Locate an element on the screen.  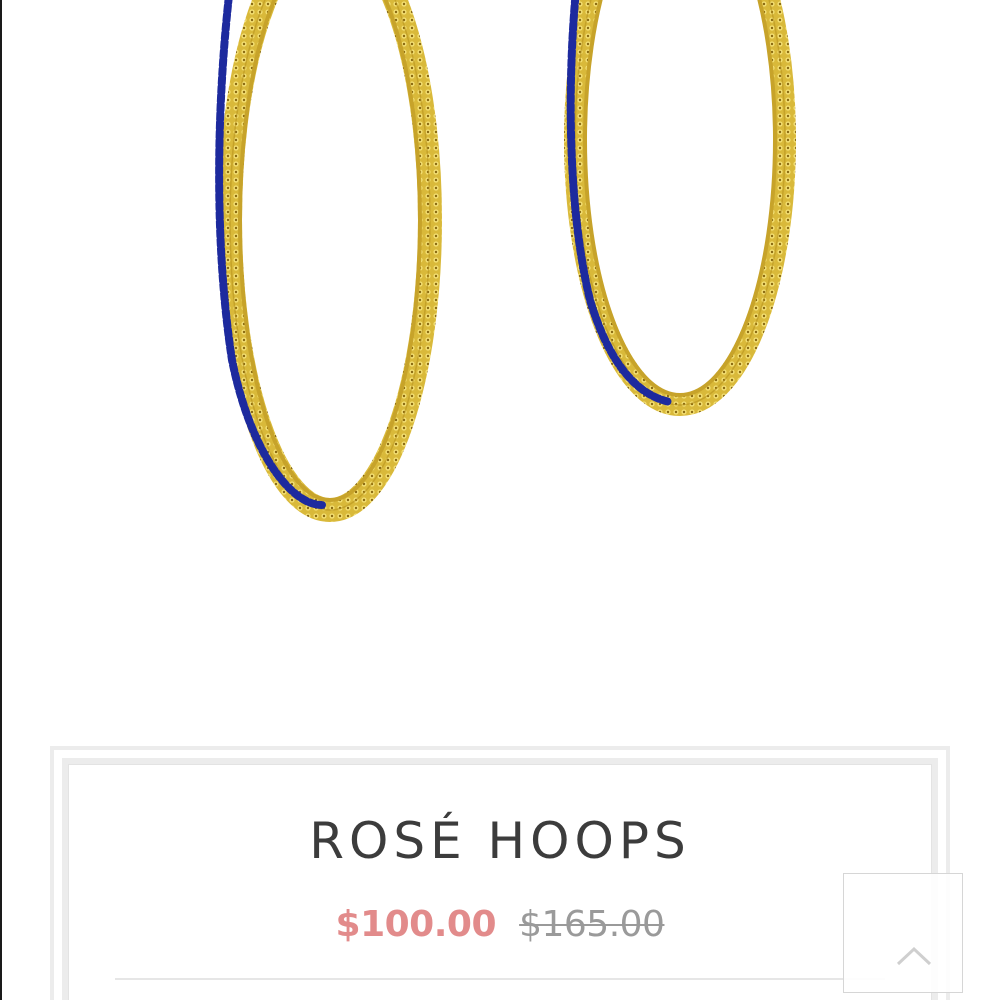
sale-price: $100.00 is located at coordinates (416, 924).